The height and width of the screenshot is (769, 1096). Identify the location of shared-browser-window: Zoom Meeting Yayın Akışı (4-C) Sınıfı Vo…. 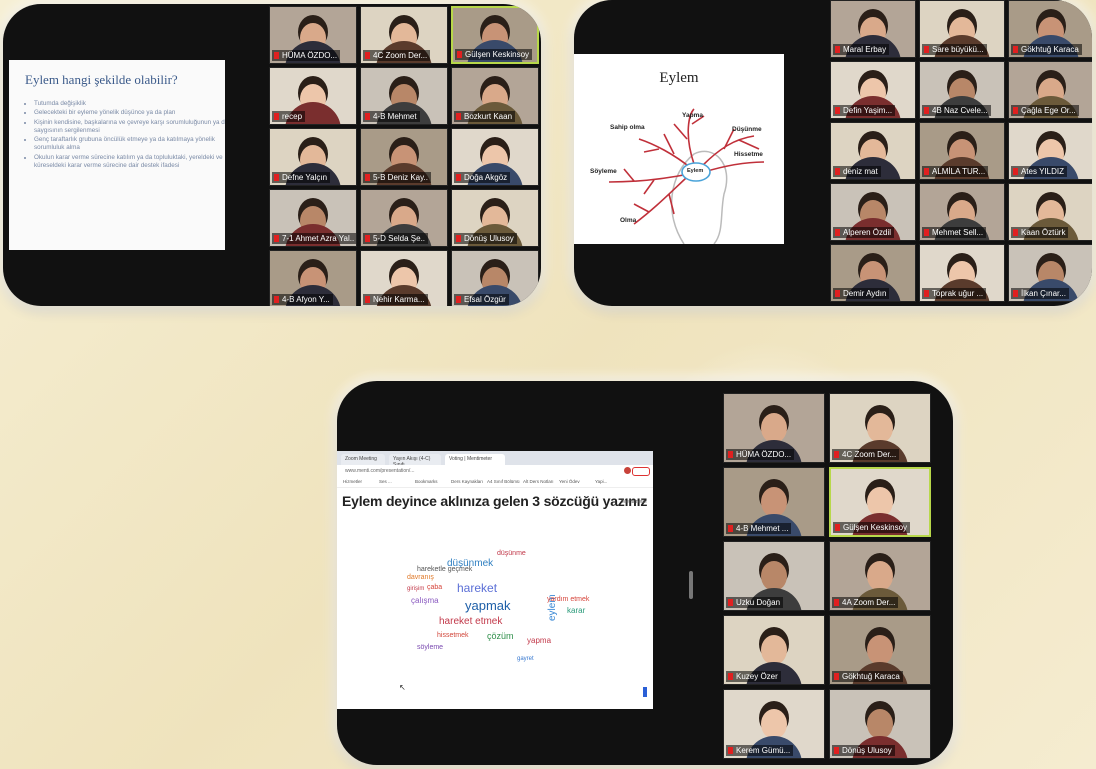
(495, 580).